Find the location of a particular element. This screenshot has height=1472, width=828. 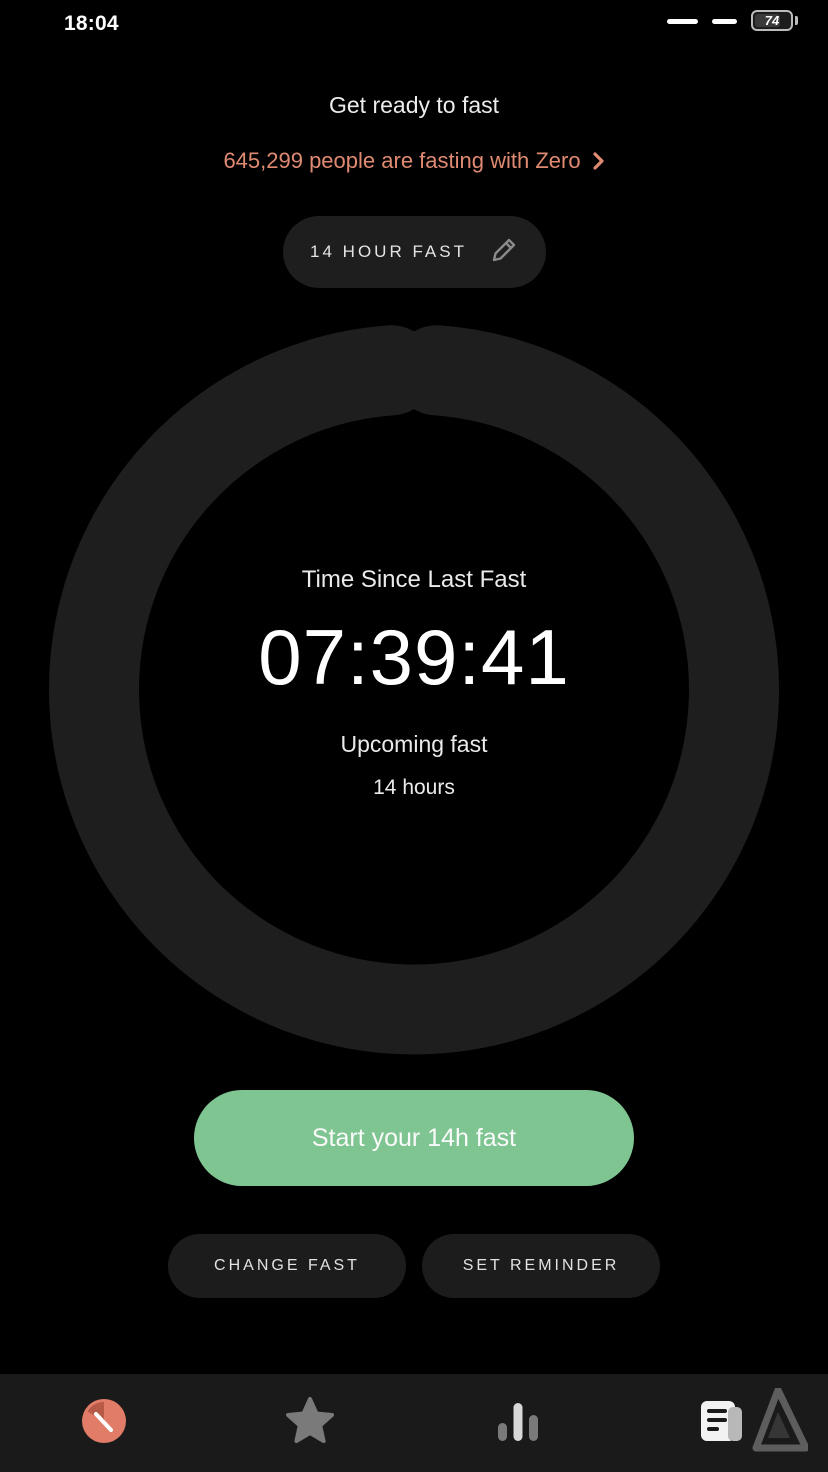

elapsed-timer: 07:39:41 is located at coordinates (414, 657).